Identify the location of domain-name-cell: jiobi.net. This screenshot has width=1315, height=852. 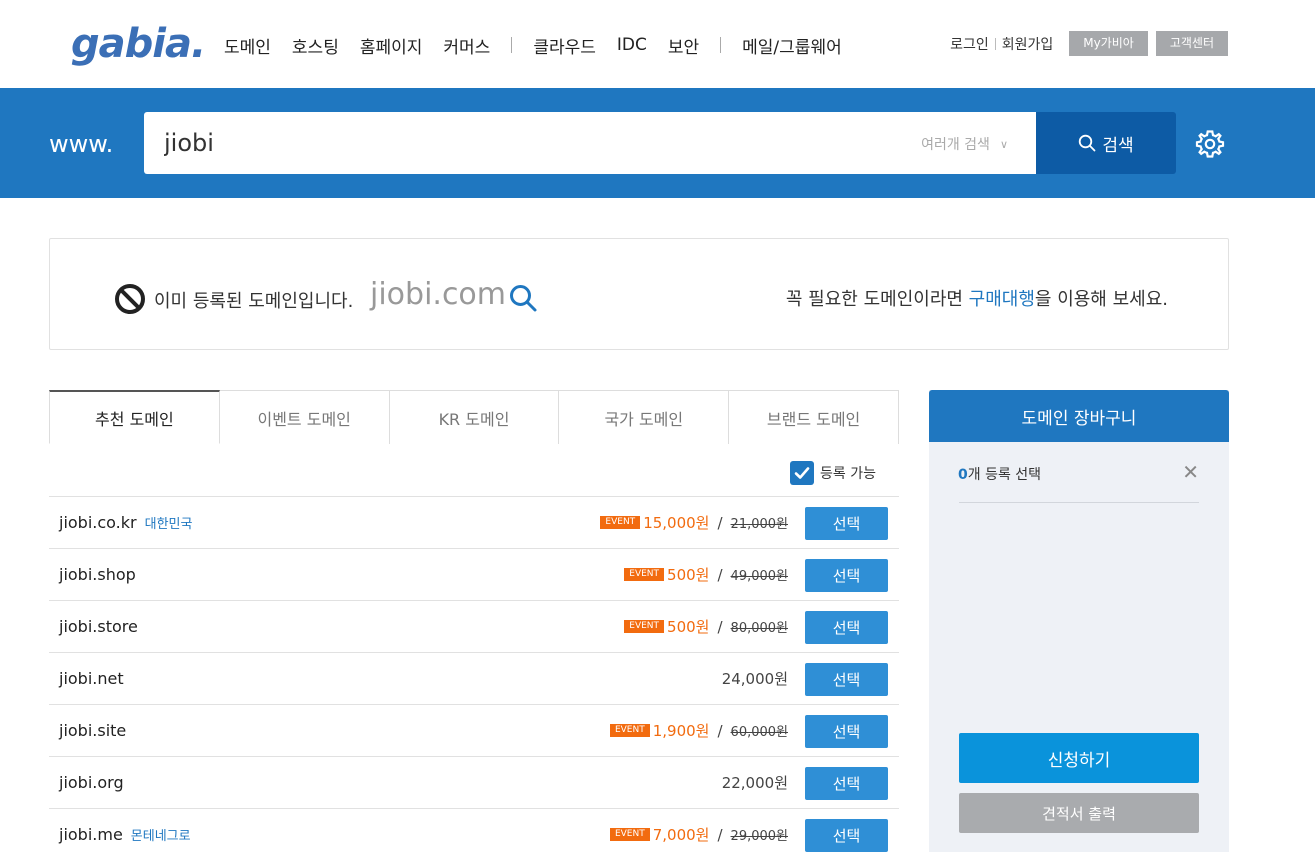
(91, 678).